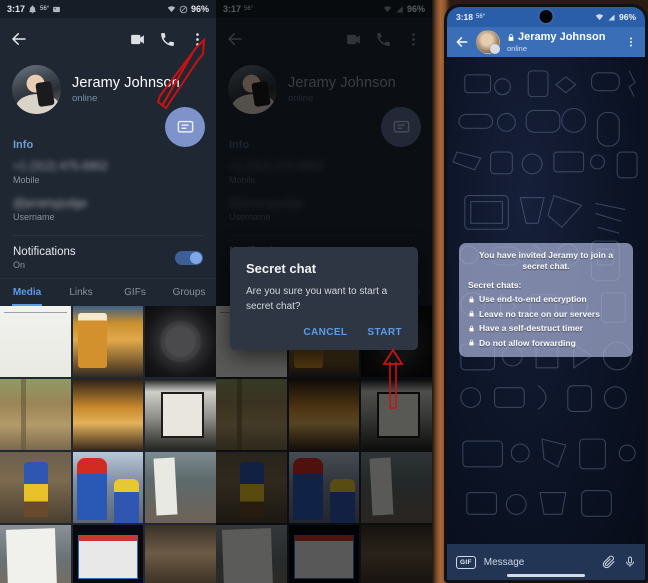 The image size is (648, 583). I want to click on message-fab-button, so click(185, 127).